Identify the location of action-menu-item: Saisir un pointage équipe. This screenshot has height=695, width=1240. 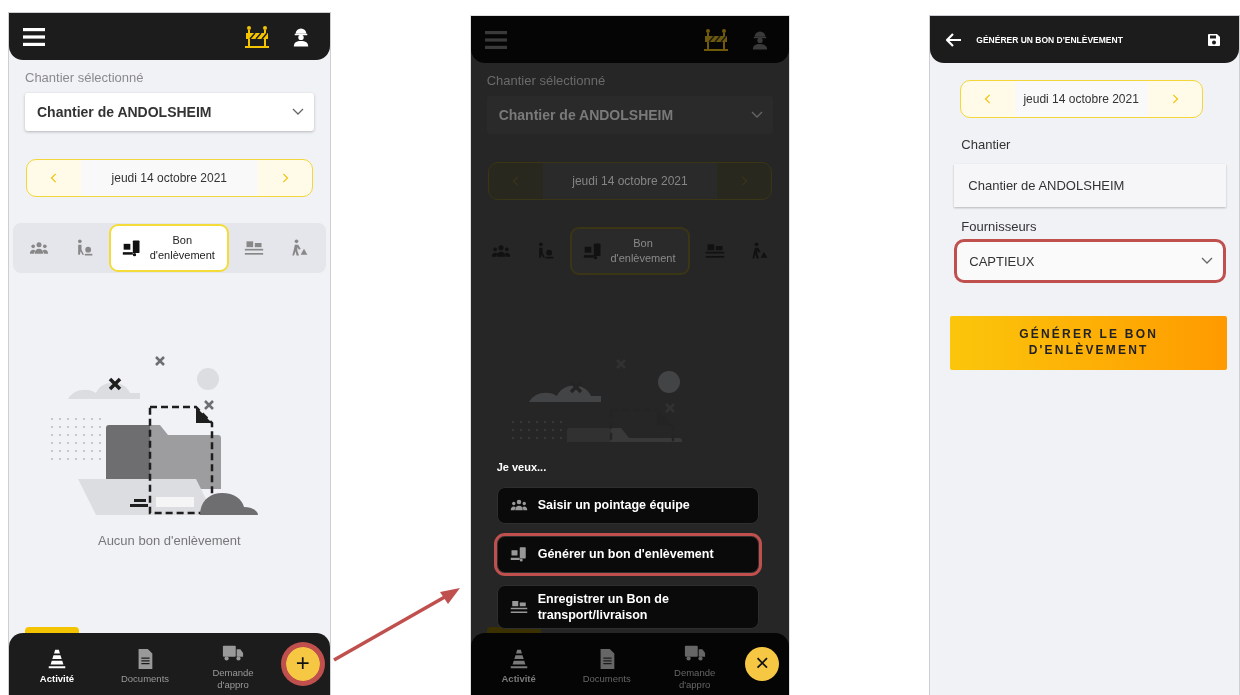
(628, 505).